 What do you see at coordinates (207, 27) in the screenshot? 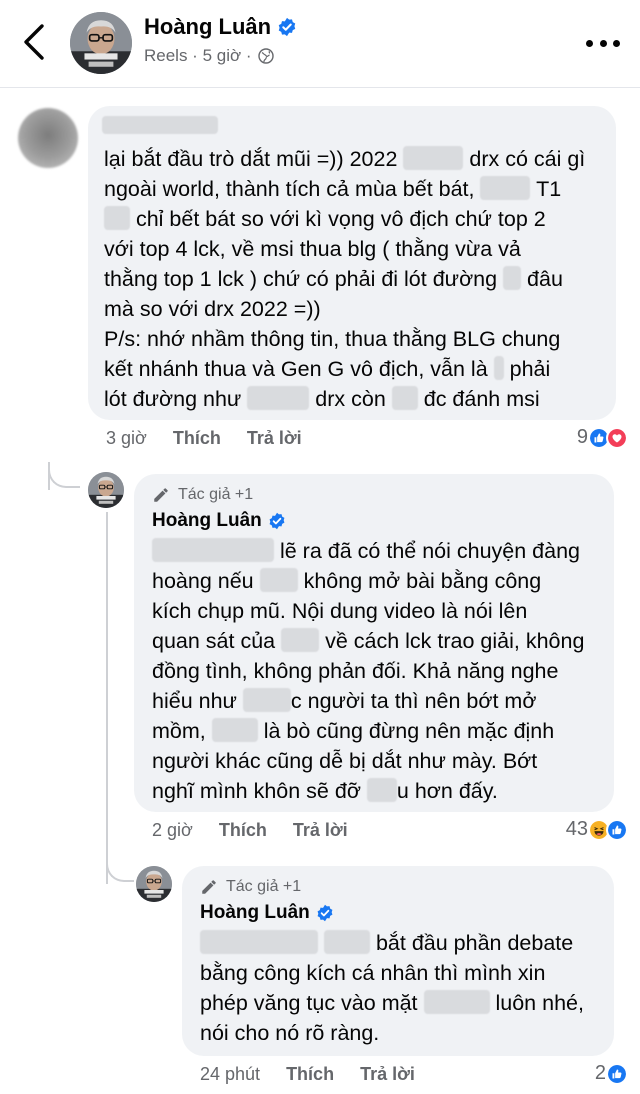
I see `author-name: Hoàng Luân` at bounding box center [207, 27].